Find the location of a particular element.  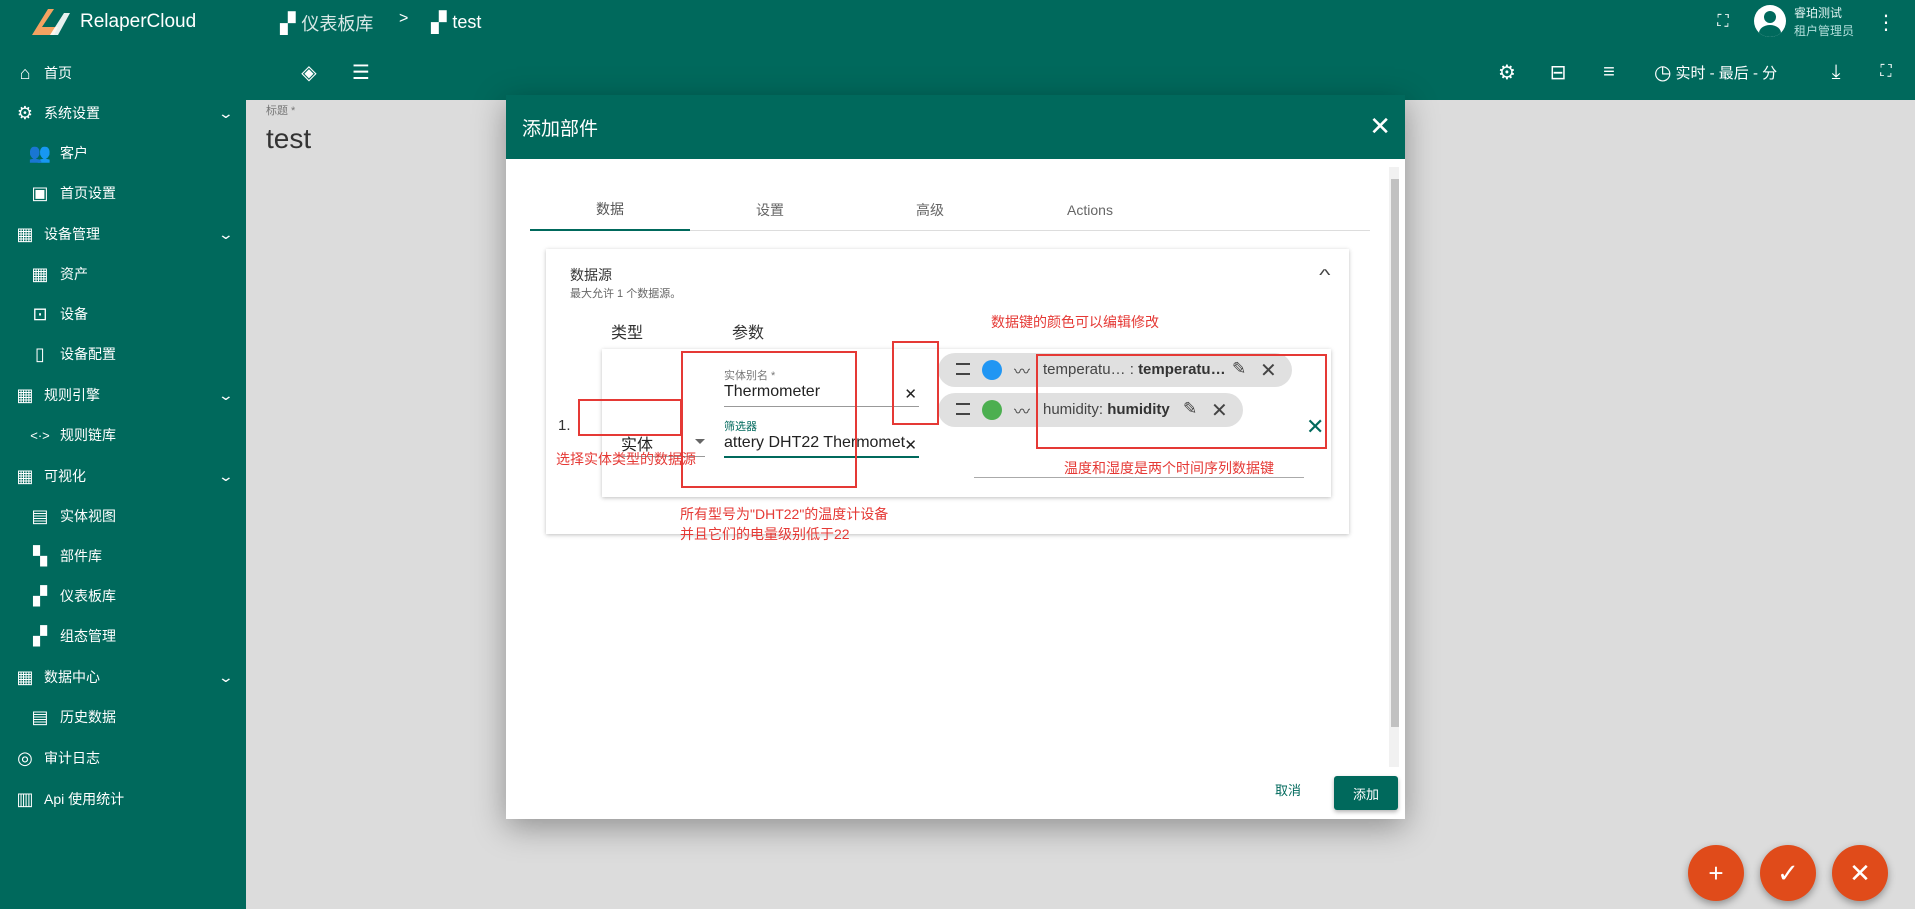

sidebar-item-visualization: ▦ 可视化 ⌄ is located at coordinates (123, 476).